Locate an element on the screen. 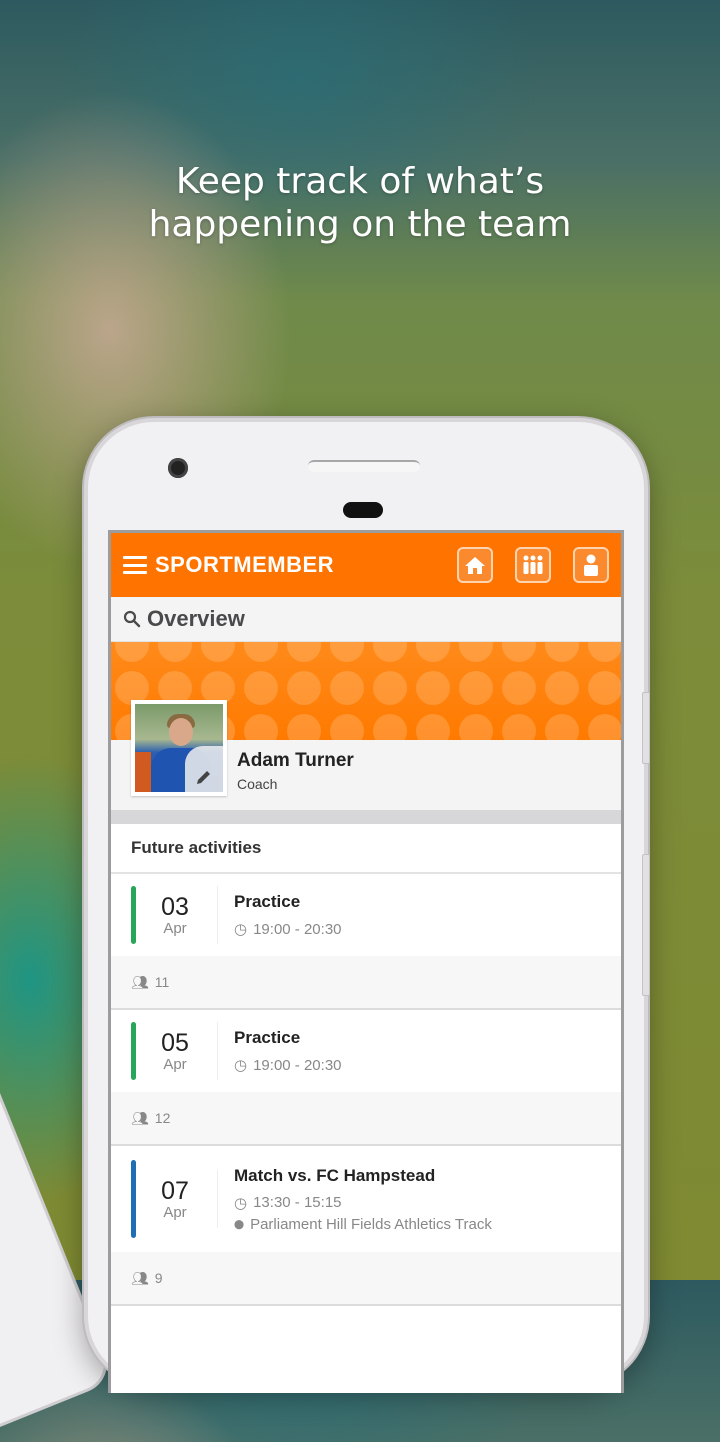 The width and height of the screenshot is (720, 1442). location-pin-icon: ⬤︎ is located at coordinates (239, 1223).